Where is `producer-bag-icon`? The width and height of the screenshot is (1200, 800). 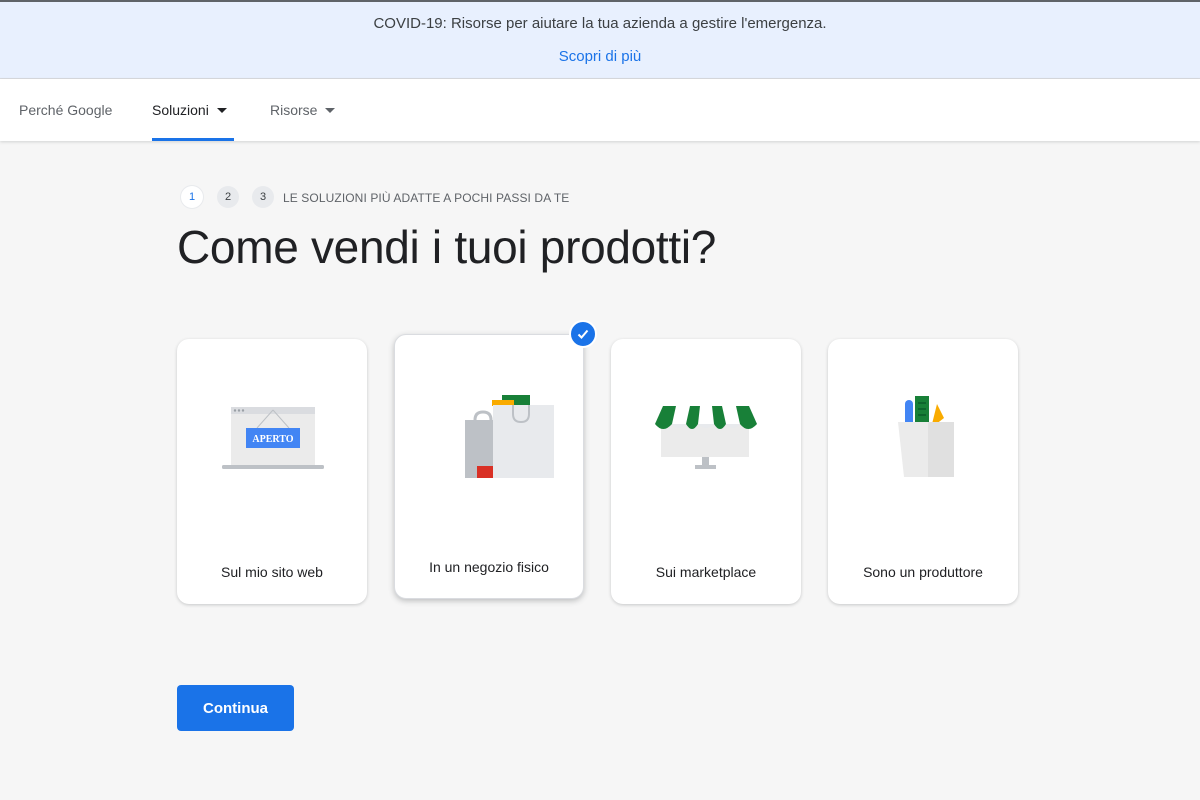
producer-bag-icon is located at coordinates (926, 436).